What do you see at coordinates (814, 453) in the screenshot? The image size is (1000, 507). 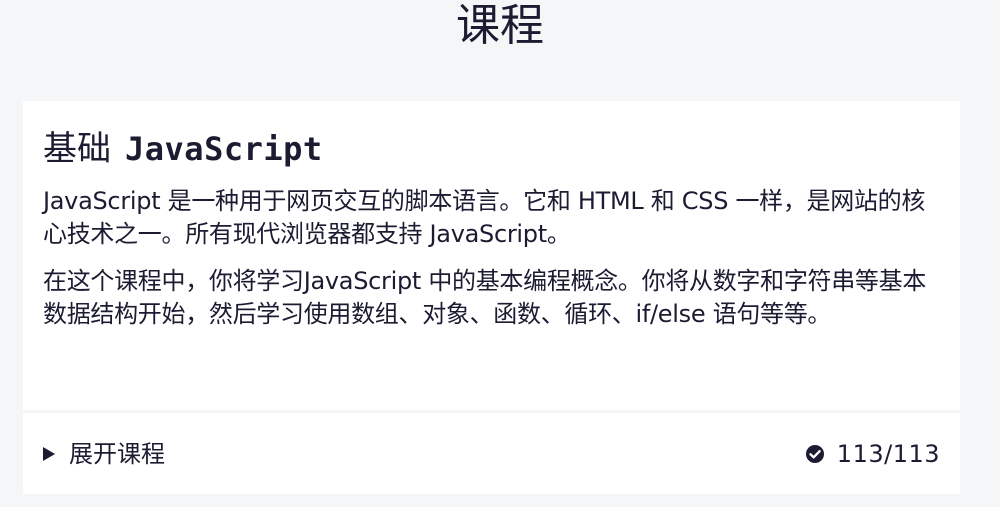 I see `check-circle-icon` at bounding box center [814, 453].